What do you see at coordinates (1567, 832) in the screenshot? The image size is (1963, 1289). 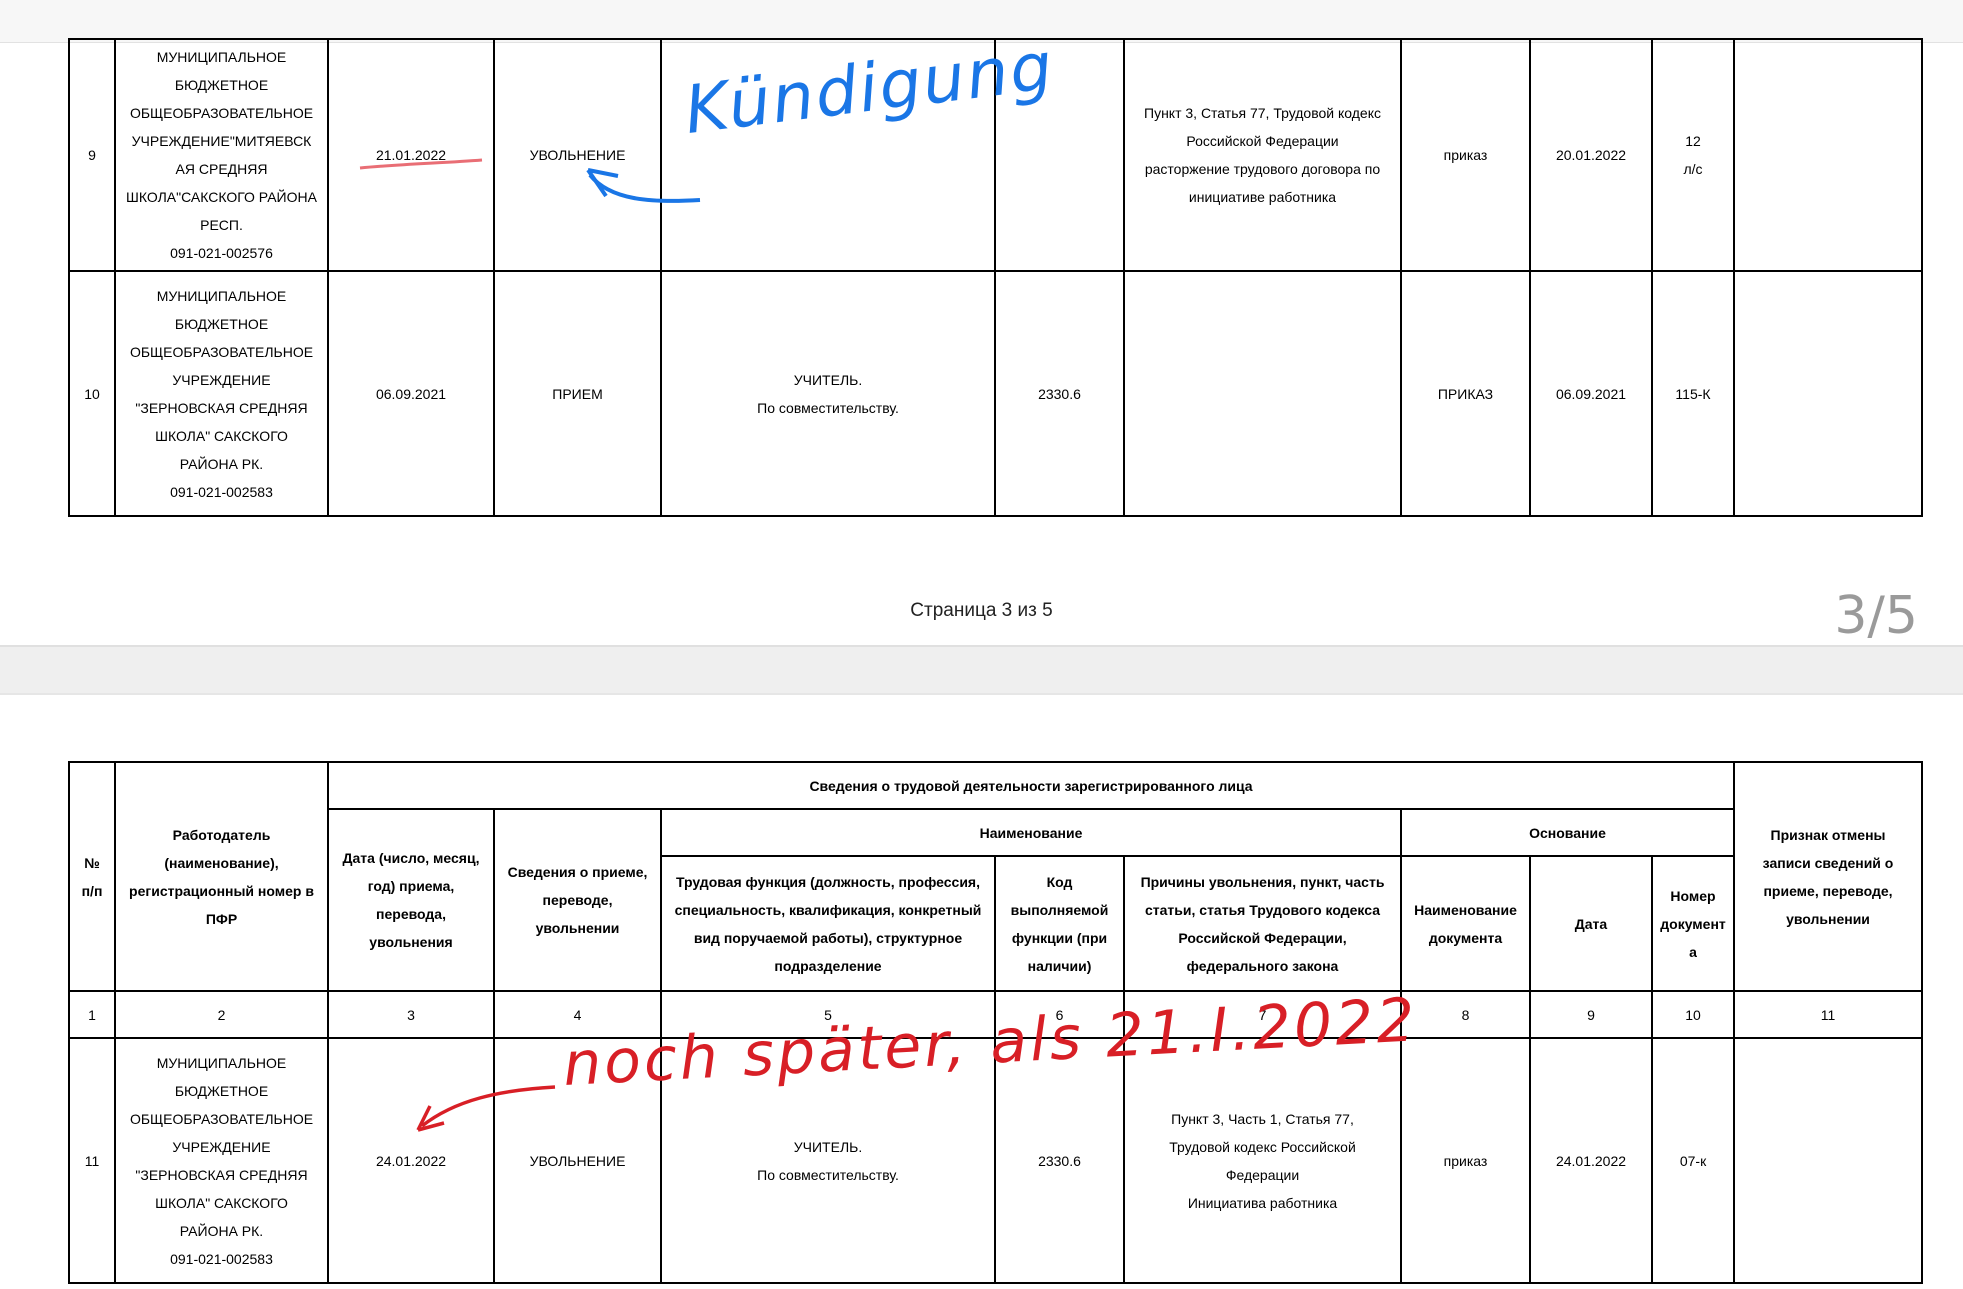 I see `header-basis-group: Основание` at bounding box center [1567, 832].